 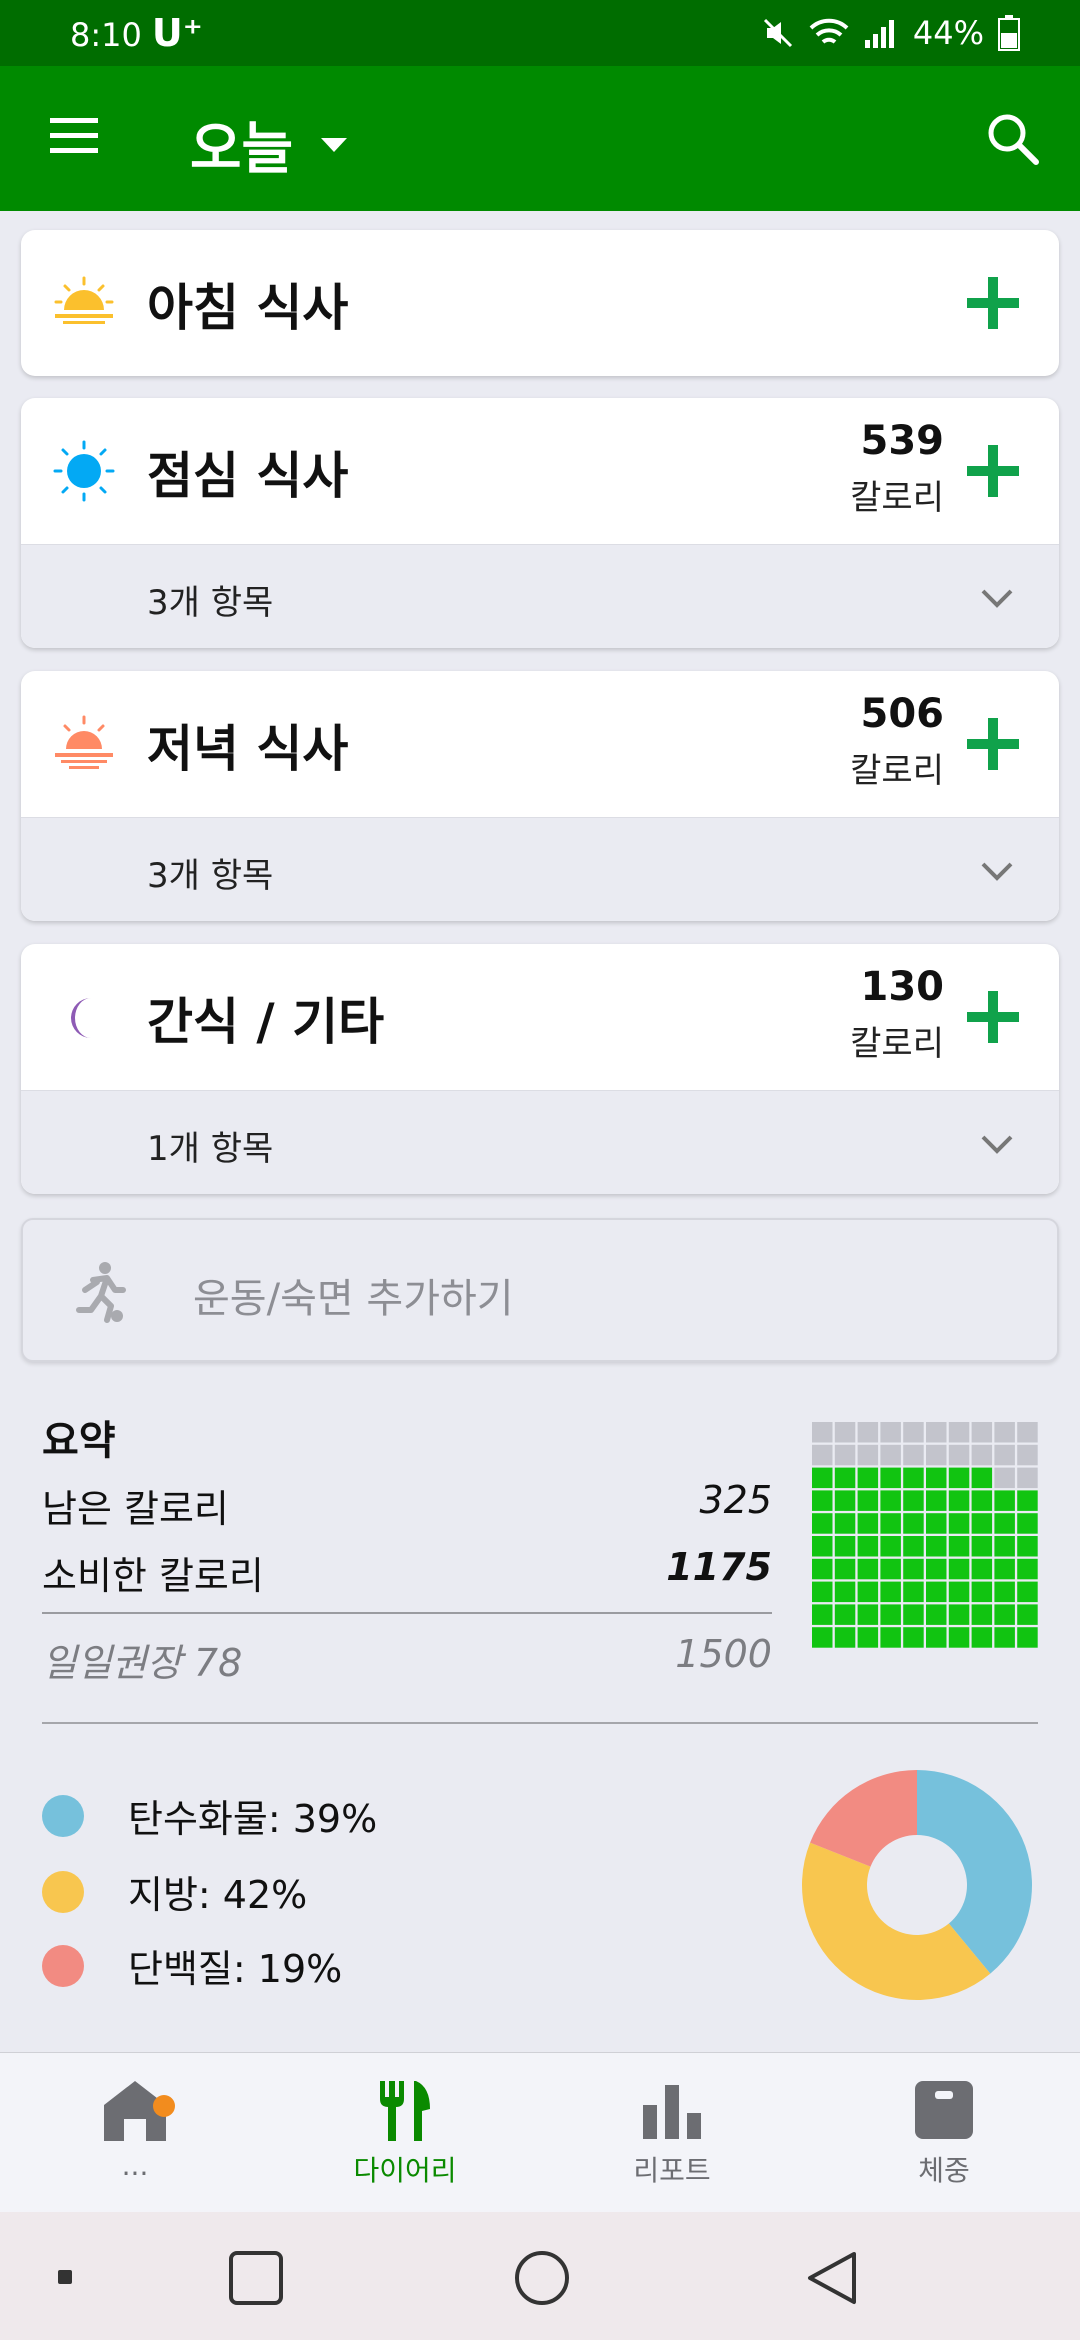 I want to click on add-snack-button, so click(x=993, y=1017).